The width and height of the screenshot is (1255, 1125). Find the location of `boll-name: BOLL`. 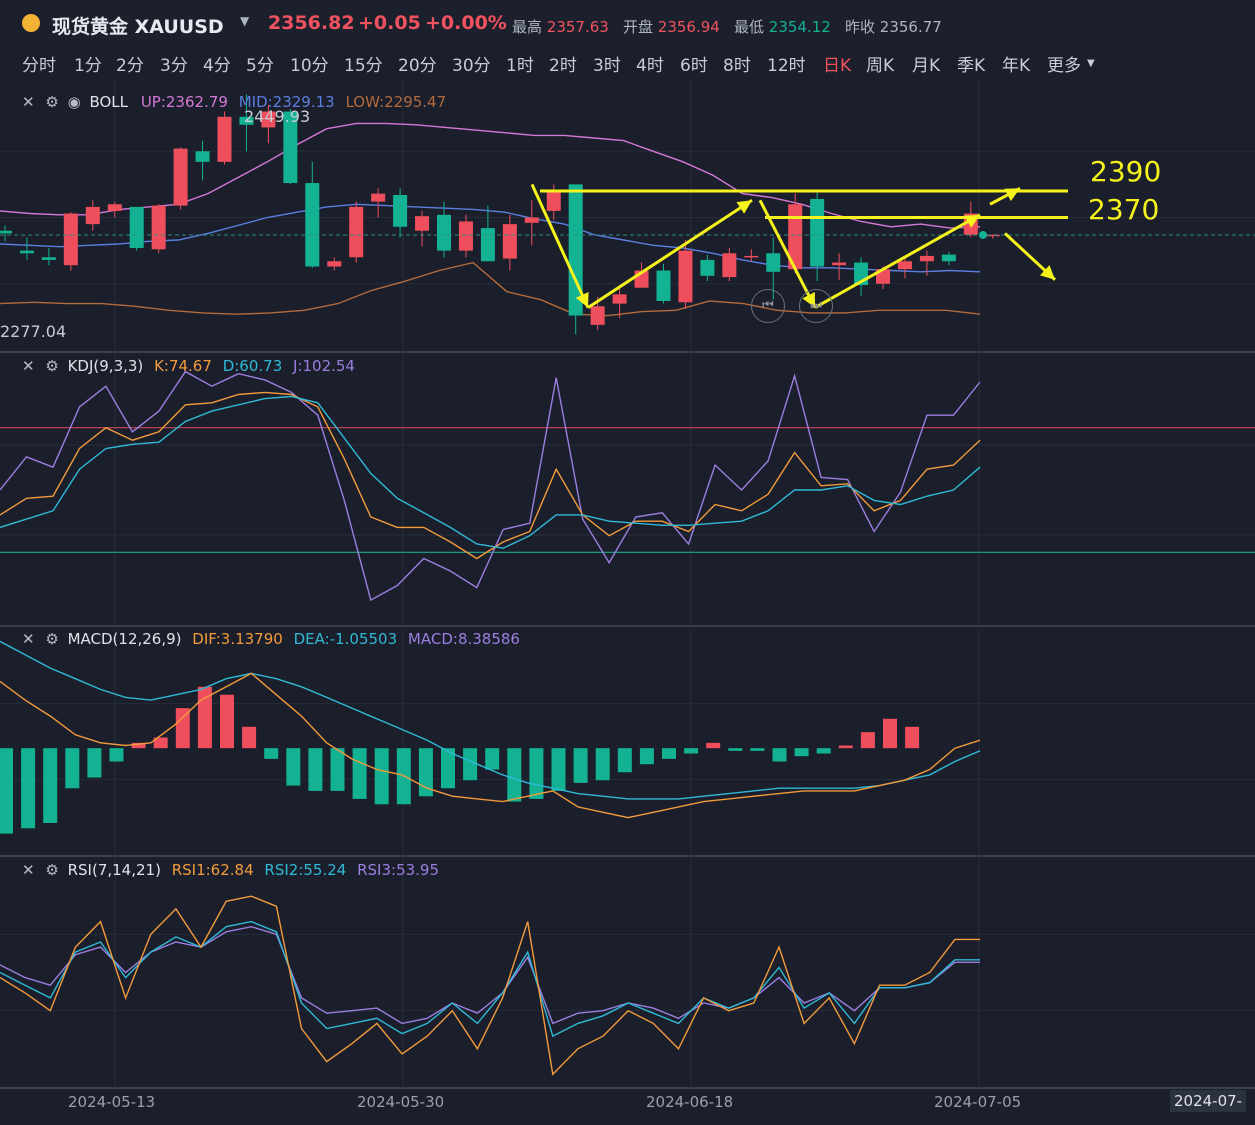

boll-name: BOLL is located at coordinates (109, 102).